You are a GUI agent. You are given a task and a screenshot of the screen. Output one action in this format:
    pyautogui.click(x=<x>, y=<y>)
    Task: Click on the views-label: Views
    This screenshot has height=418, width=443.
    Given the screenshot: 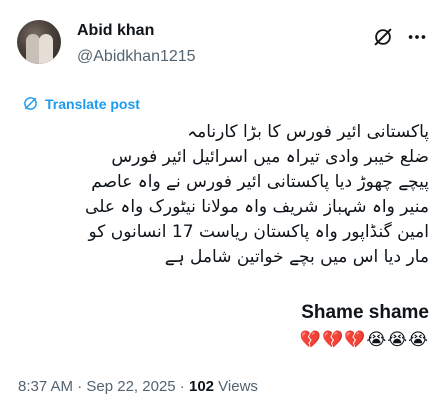 What is the action you would take?
    pyautogui.click(x=236, y=386)
    